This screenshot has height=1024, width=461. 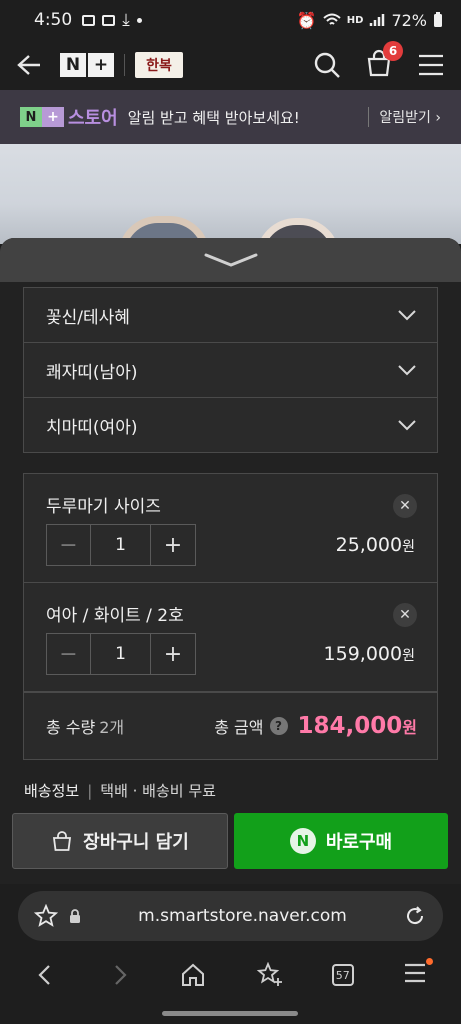 I want to click on selected-item-name: 여아 / 화이트 / 2호, so click(x=115, y=616).